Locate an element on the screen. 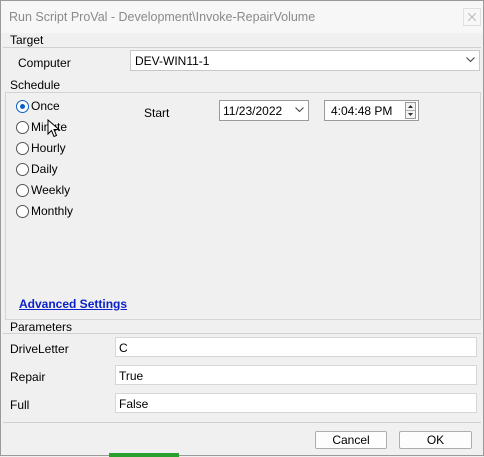  target-separator is located at coordinates (242, 47).